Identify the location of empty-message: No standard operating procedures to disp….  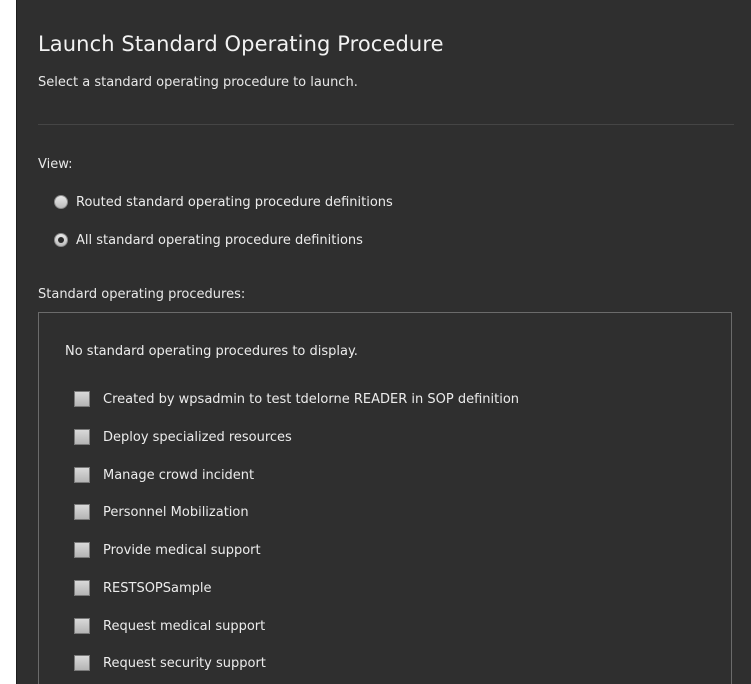
(211, 351).